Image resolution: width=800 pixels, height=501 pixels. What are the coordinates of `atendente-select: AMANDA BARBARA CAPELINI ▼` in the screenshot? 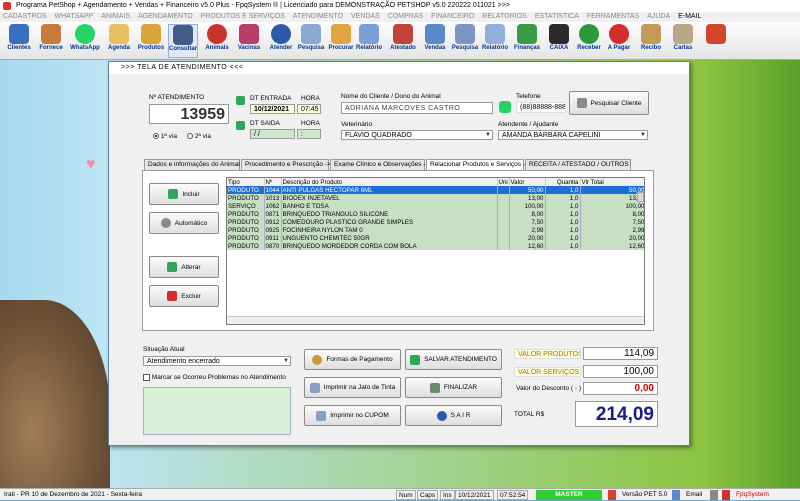 It's located at (573, 135).